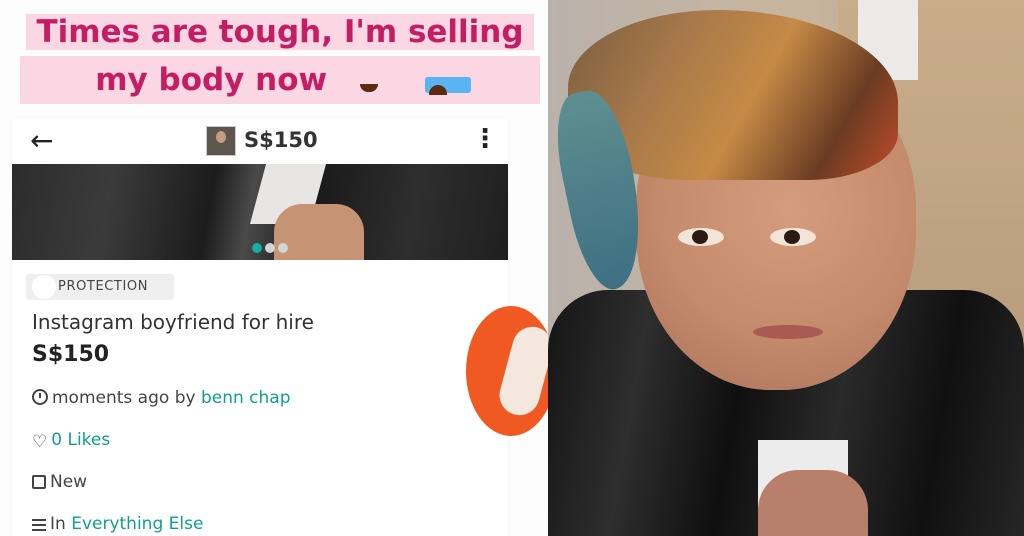 This screenshot has height=536, width=1024. What do you see at coordinates (40, 397) in the screenshot?
I see `clock-icon` at bounding box center [40, 397].